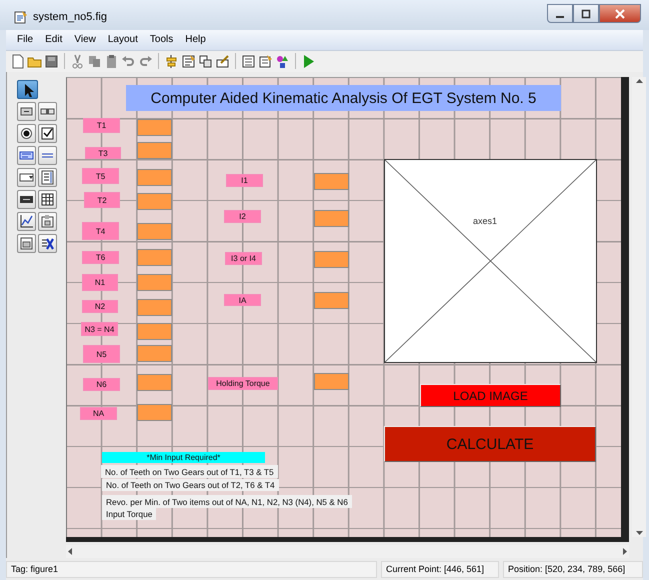  What do you see at coordinates (639, 533) in the screenshot?
I see `scroll-down-icon` at bounding box center [639, 533].